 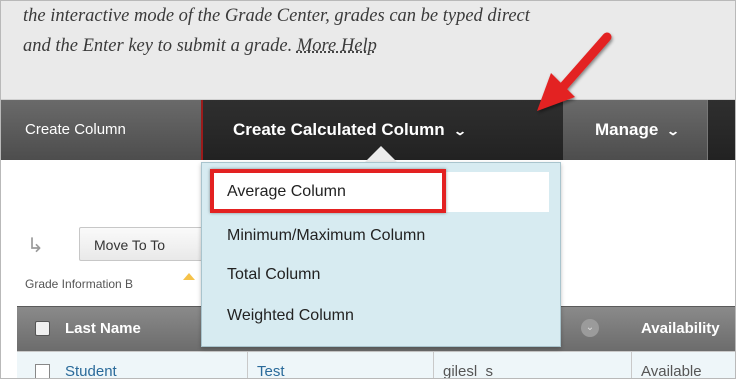 I want to click on first-name-cell: Test, so click(x=271, y=370).